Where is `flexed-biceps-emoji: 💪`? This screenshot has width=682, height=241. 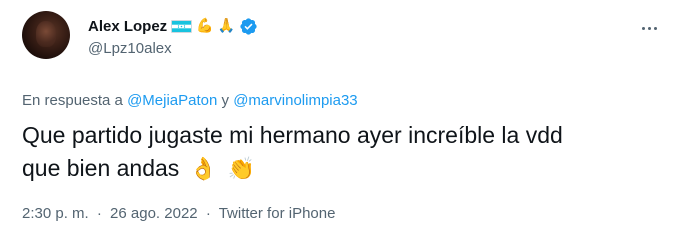 flexed-biceps-emoji: 💪 is located at coordinates (205, 26).